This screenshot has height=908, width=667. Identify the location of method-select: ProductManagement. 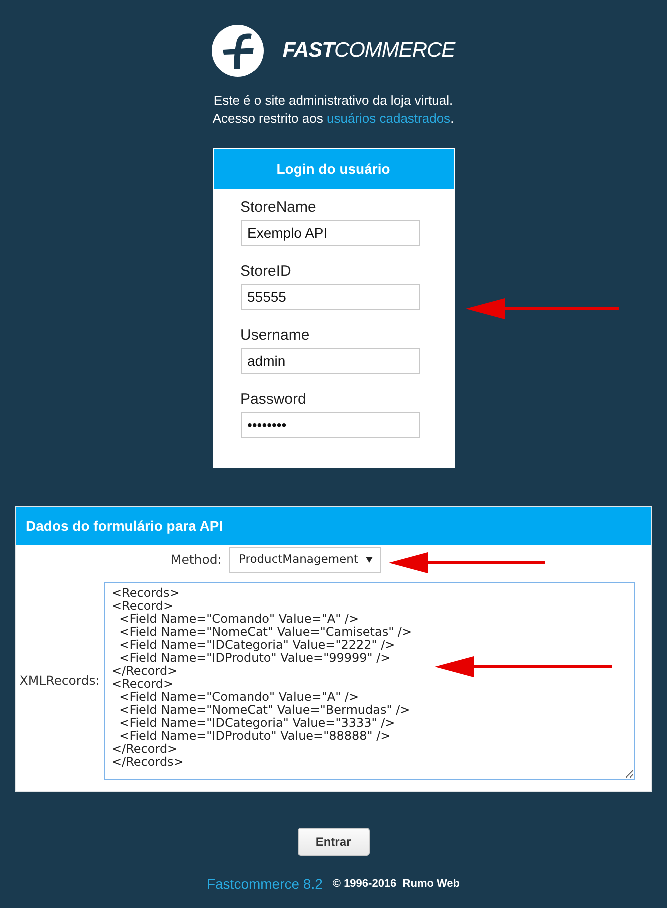
(305, 560).